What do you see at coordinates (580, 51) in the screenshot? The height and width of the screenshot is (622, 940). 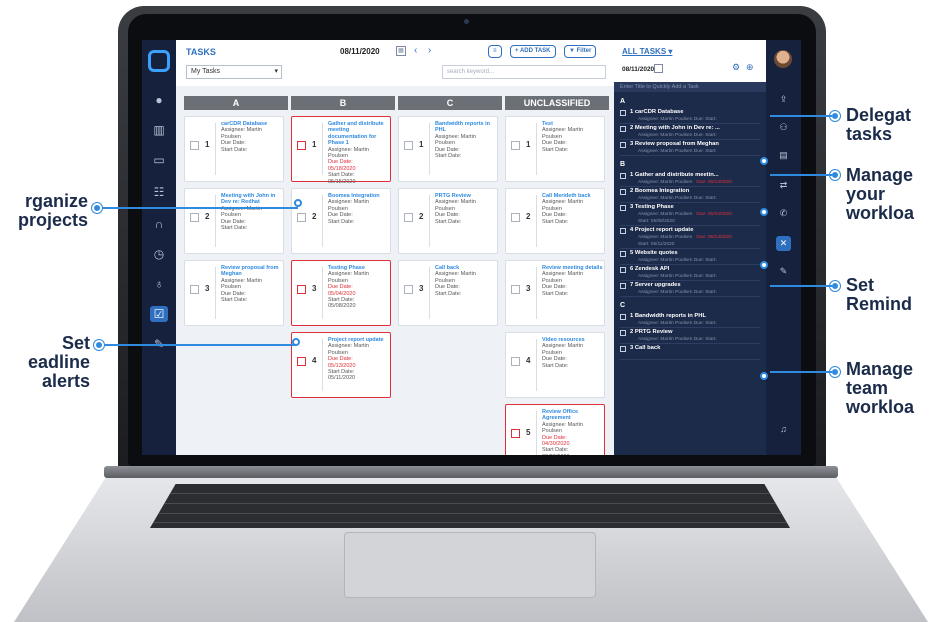 I see `filter-button: ▼ Filter` at bounding box center [580, 51].